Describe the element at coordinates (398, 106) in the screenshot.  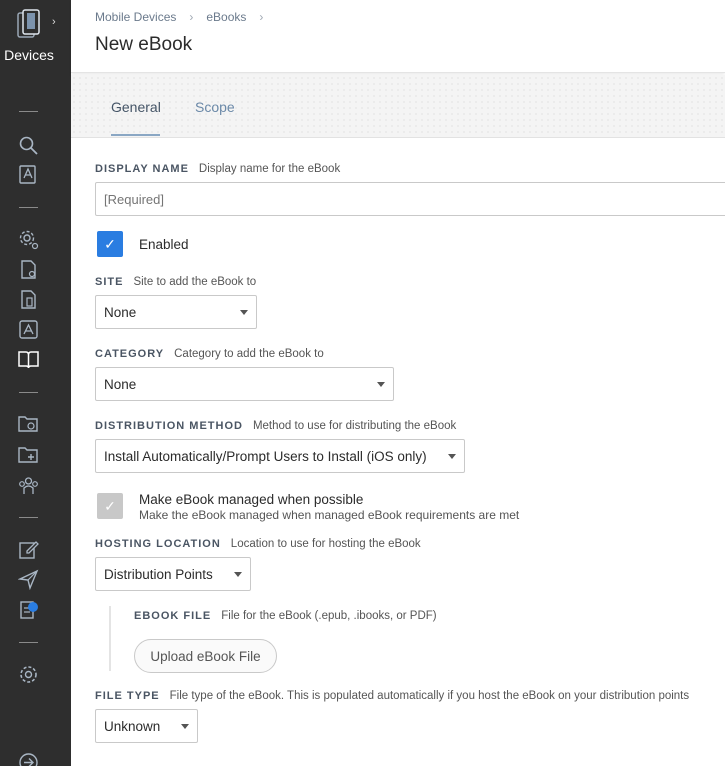
I see `tab-bar: General Scope` at that location.